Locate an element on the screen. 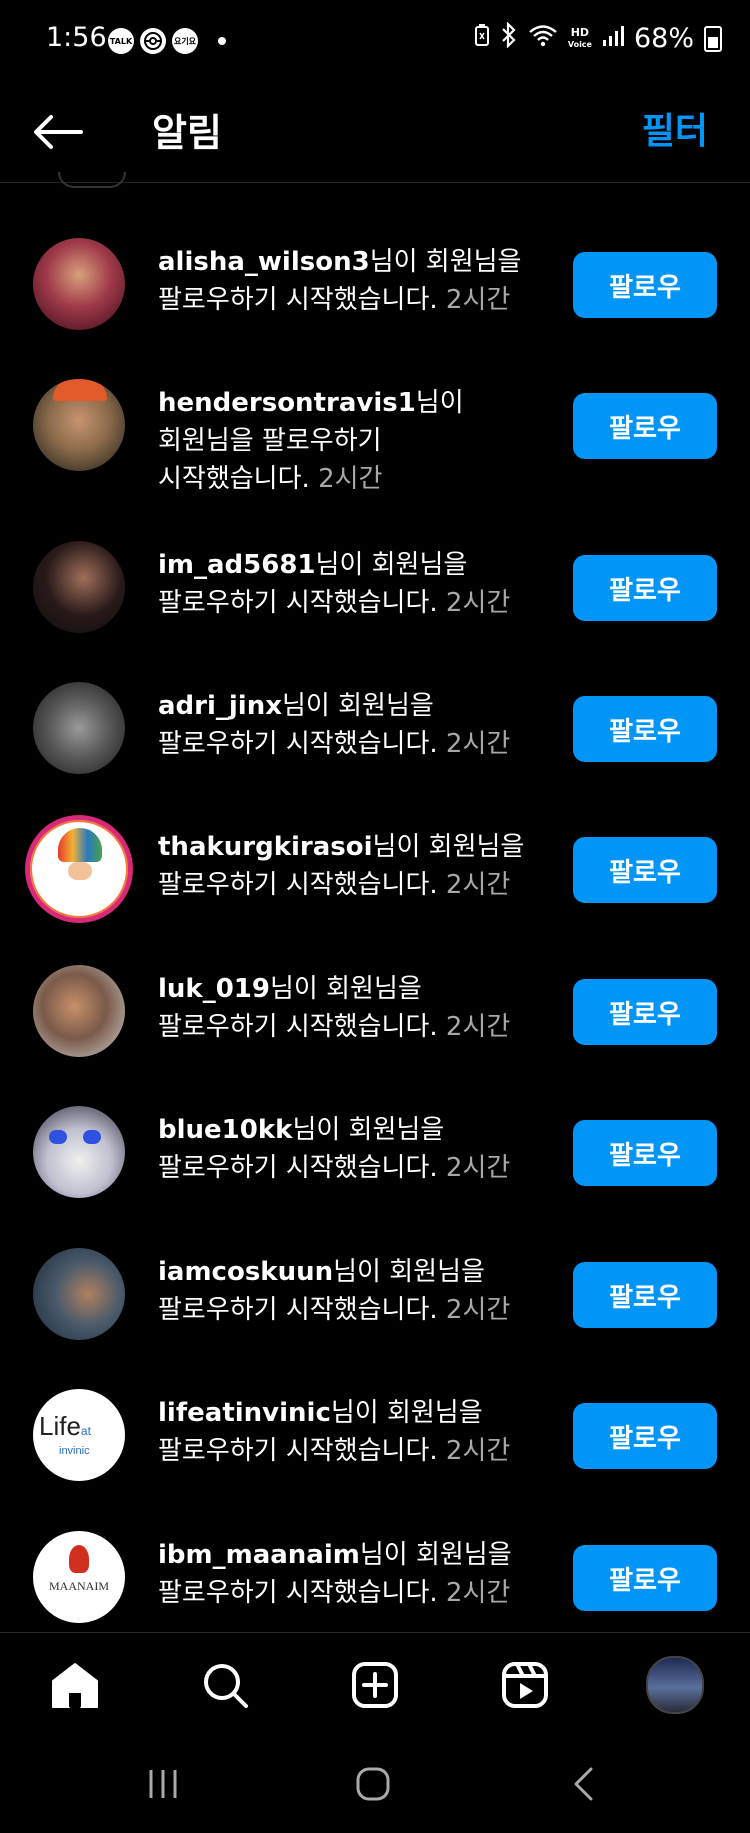  logo-text-invinic: invinic is located at coordinates (74, 1451).